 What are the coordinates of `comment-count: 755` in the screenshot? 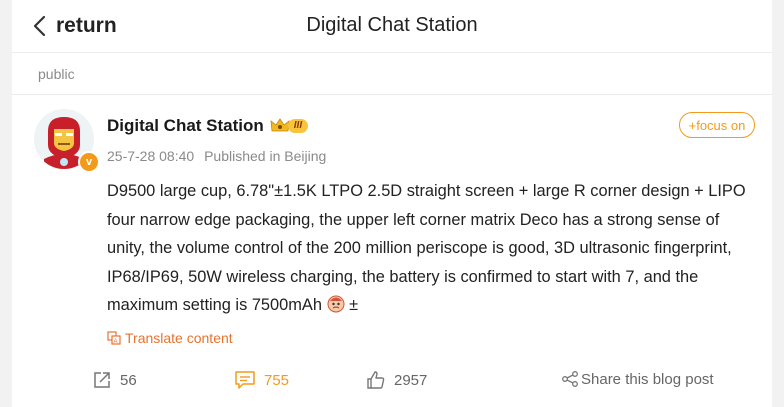 It's located at (277, 380).